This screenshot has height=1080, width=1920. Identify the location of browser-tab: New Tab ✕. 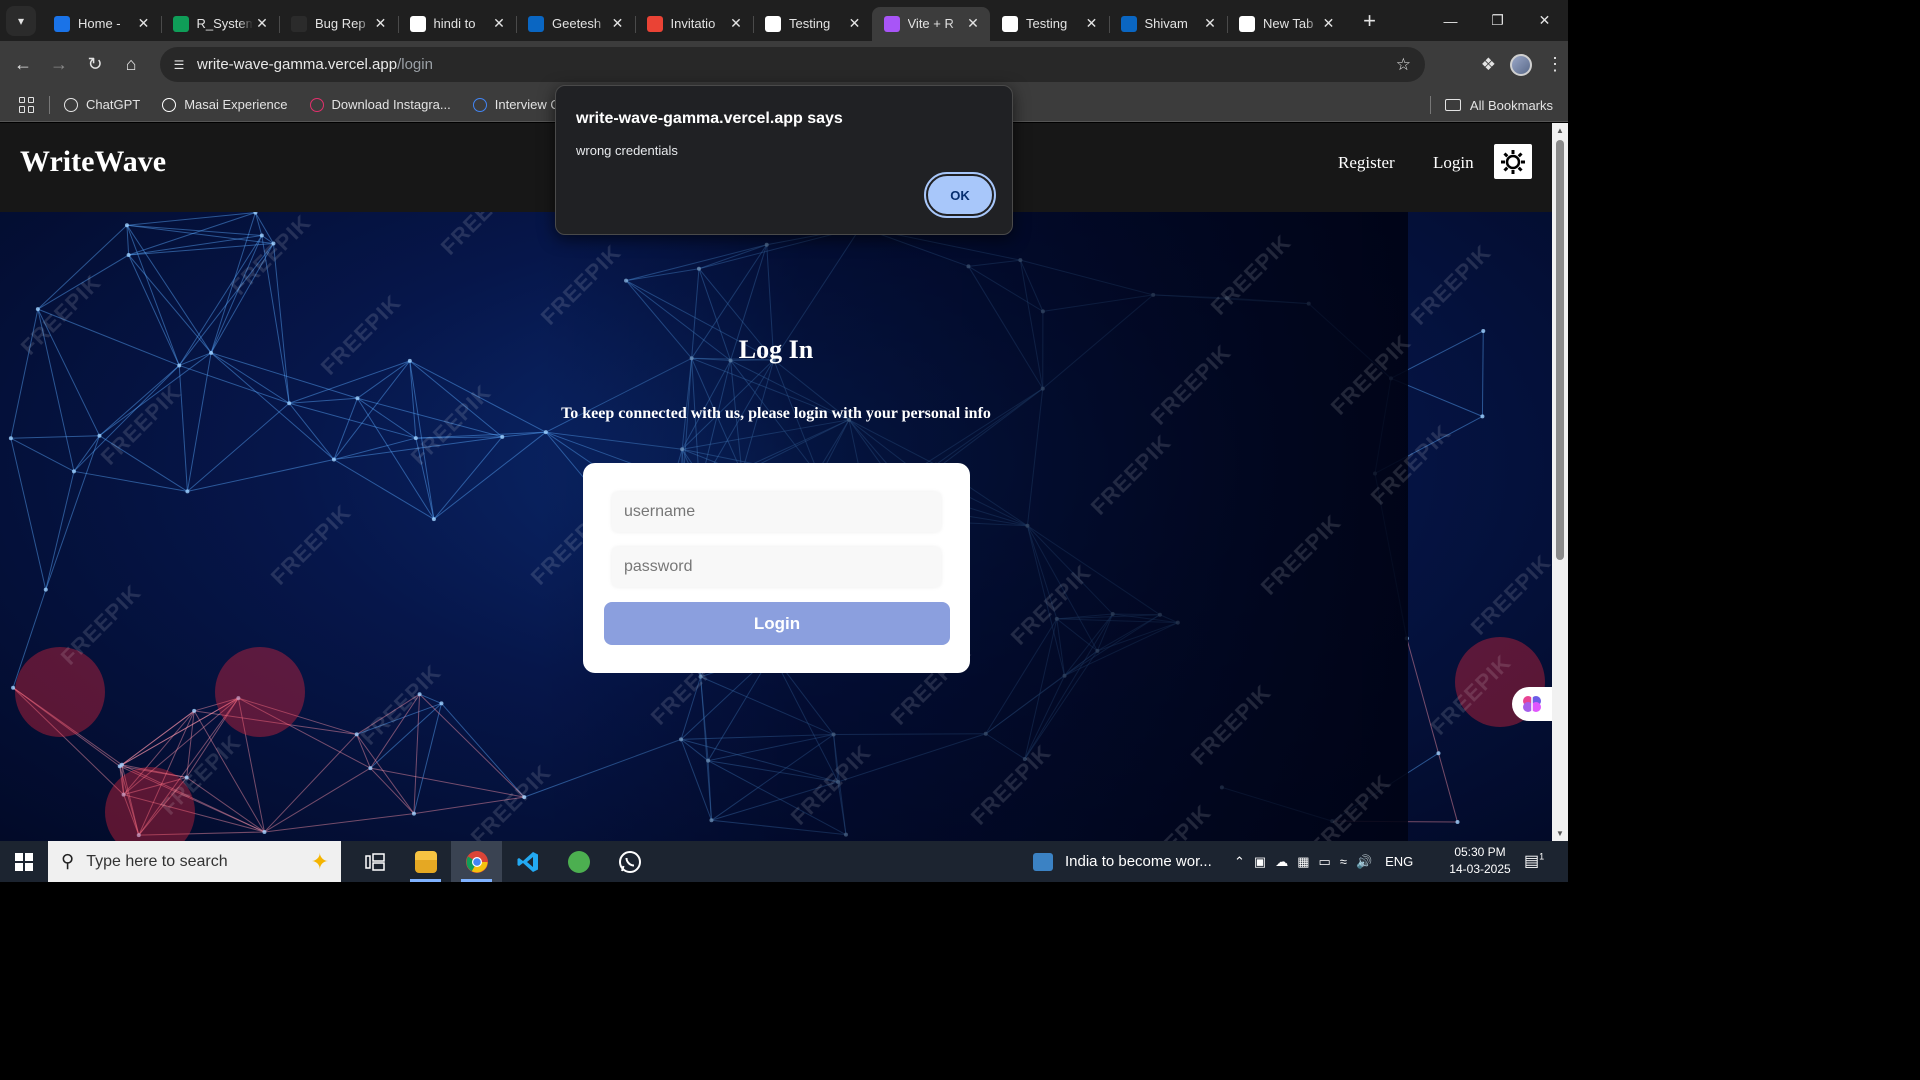
(1286, 24).